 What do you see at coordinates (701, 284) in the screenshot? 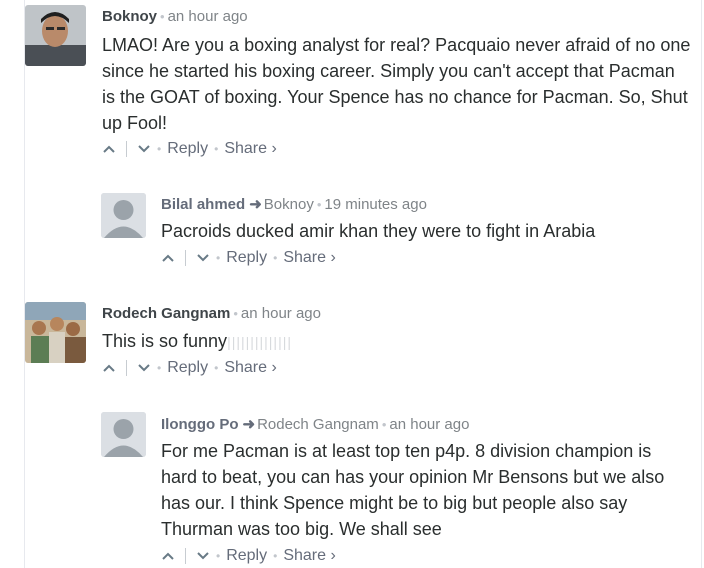
I see `thread-right-border` at bounding box center [701, 284].